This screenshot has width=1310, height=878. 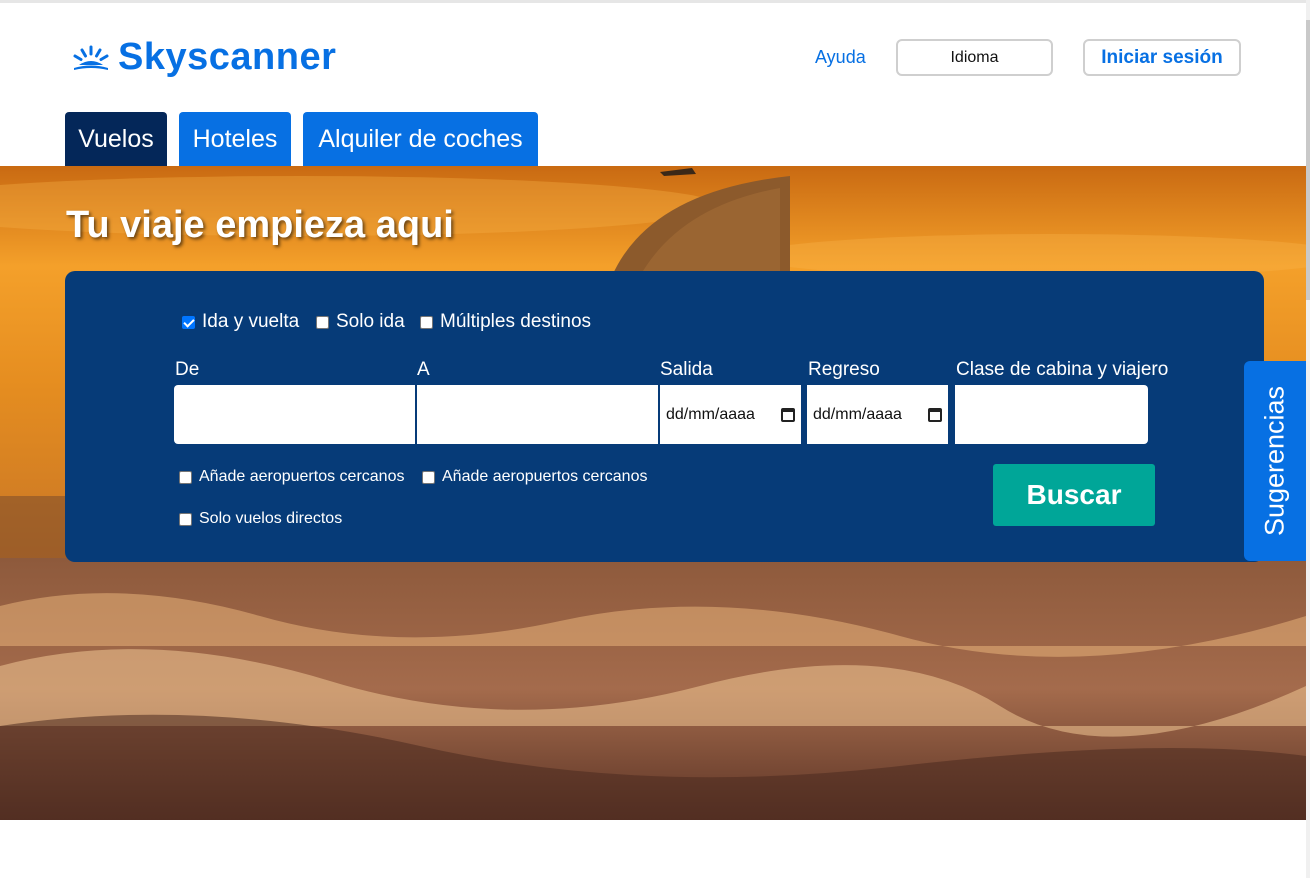 I want to click on direct-flights-checkbox, so click(x=185, y=519).